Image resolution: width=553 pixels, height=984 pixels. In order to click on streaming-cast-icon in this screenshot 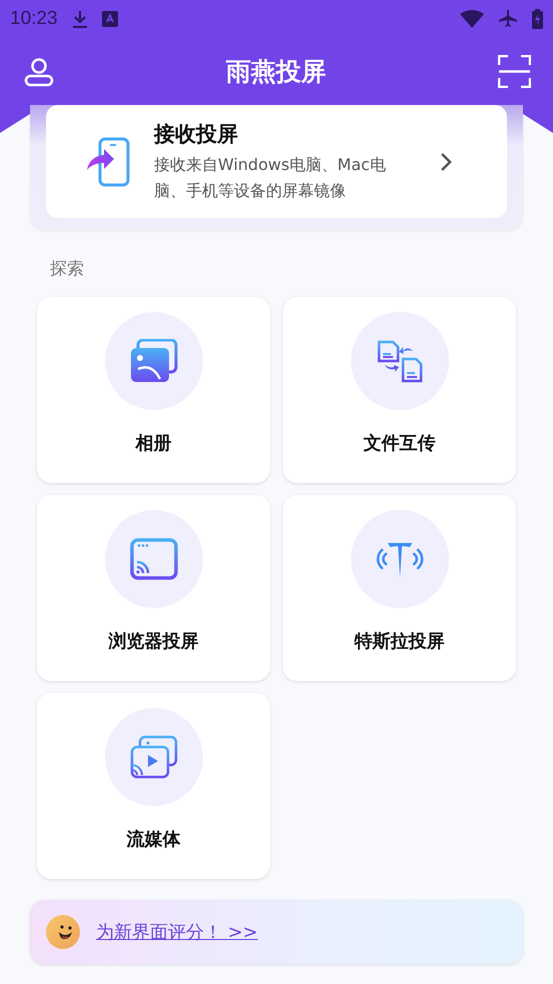, I will do `click(154, 757)`.